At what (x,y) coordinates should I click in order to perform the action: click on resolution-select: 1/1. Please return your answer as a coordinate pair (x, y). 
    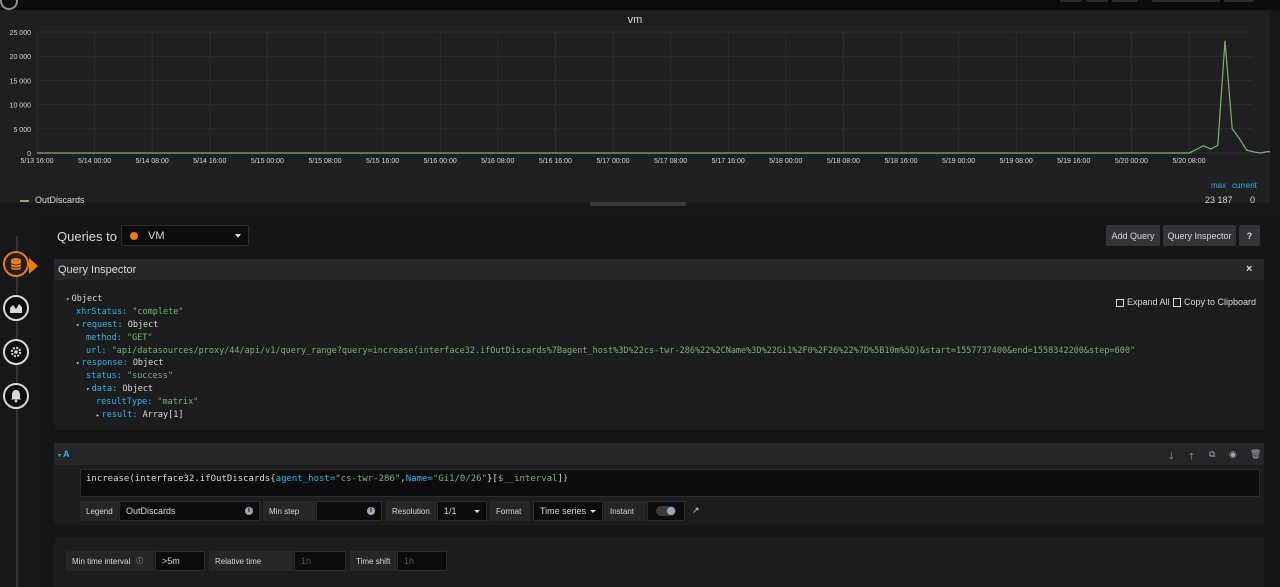
    Looking at the image, I should click on (462, 511).